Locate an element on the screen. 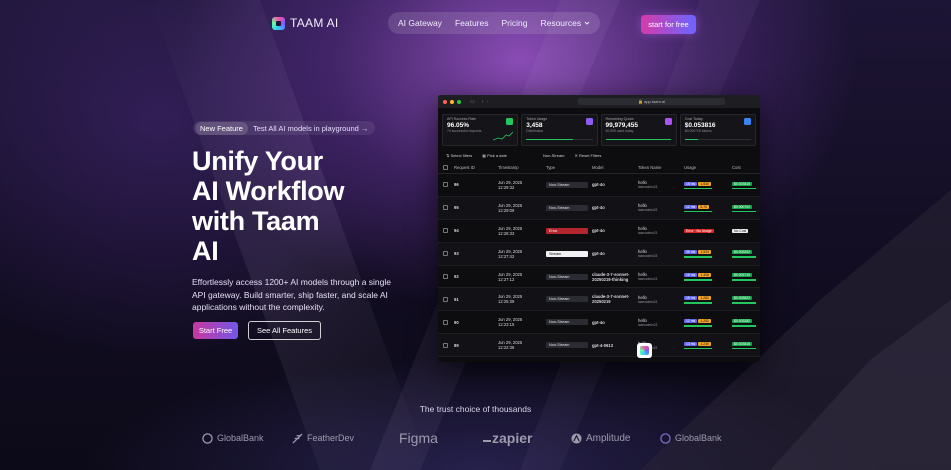 Image resolution: width=951 pixels, height=470 pixels. tokens-icon is located at coordinates (589, 121).